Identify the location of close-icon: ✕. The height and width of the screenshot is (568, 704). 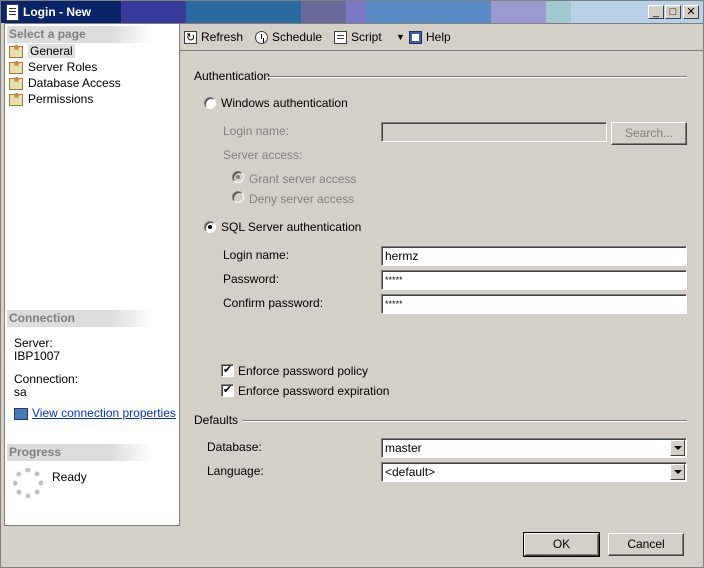
(691, 12).